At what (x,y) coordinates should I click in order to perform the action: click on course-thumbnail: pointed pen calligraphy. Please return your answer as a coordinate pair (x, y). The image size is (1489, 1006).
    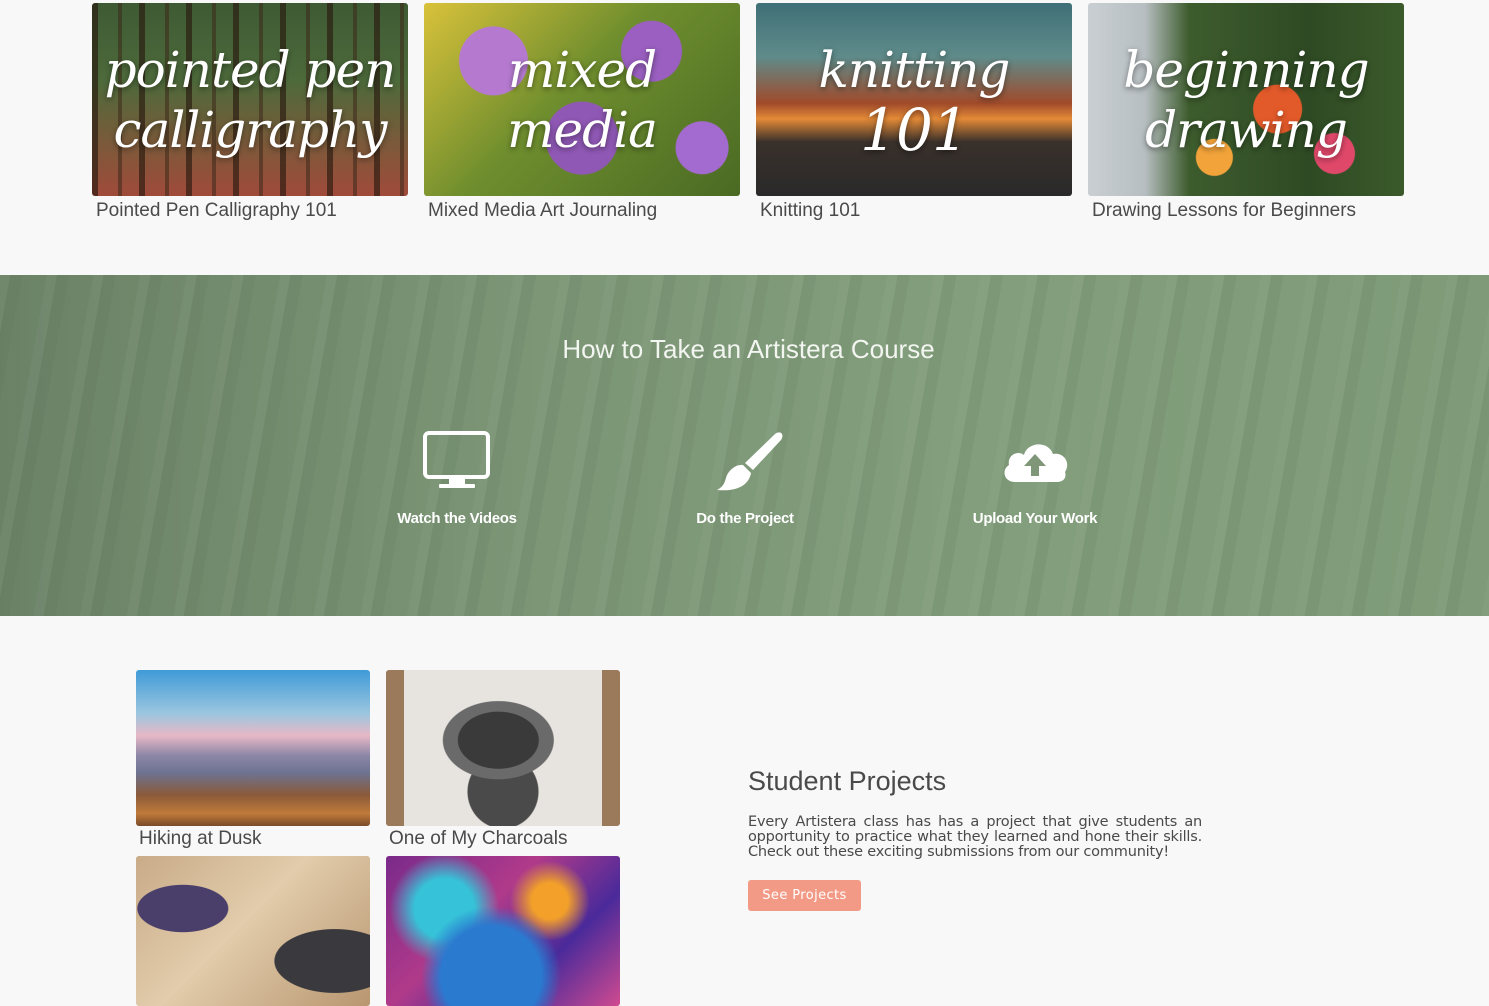
    Looking at the image, I should click on (250, 99).